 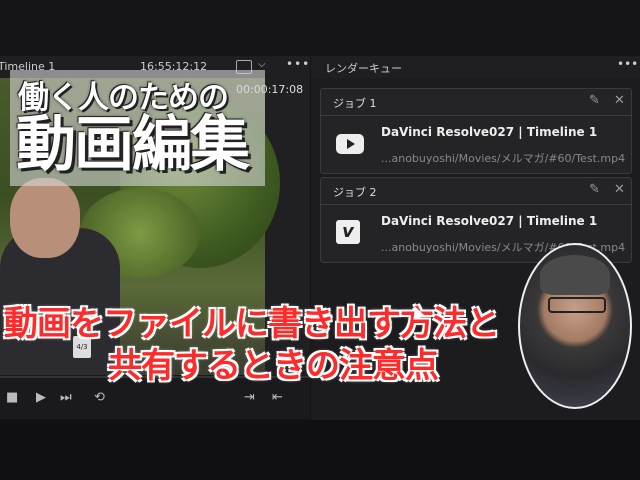 I want to click on render-queue-header: レンダーキュー •••, so click(x=475, y=67).